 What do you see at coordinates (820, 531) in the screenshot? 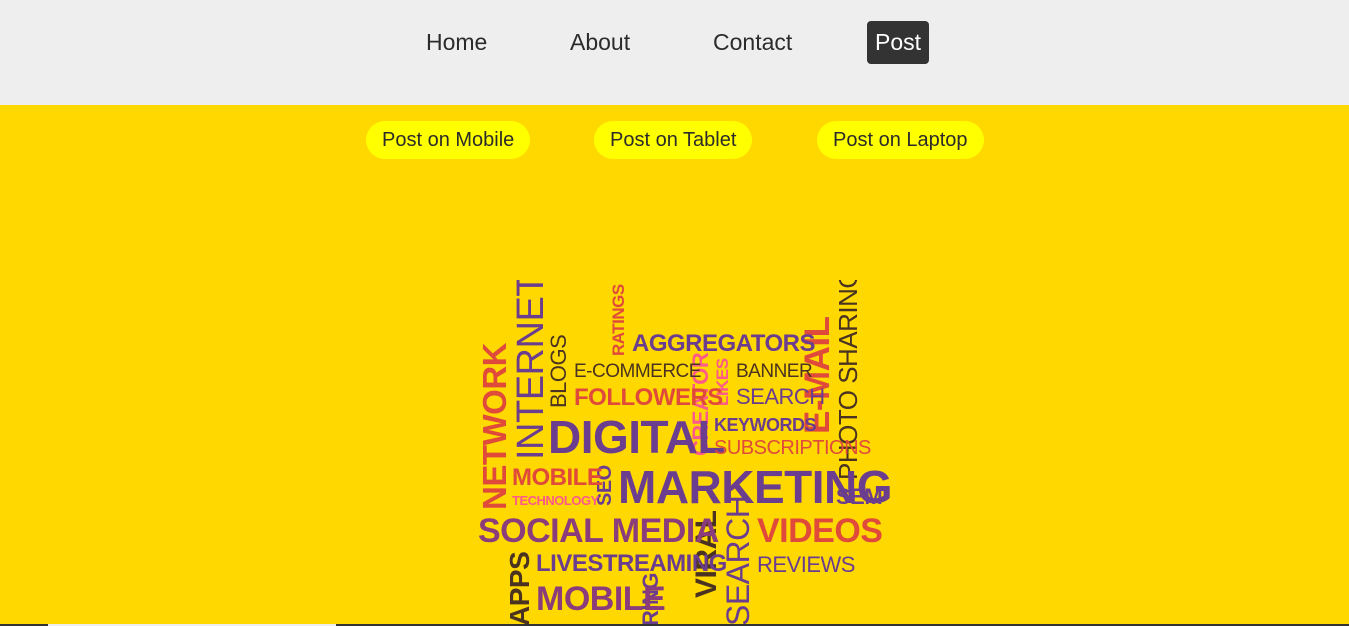
I see `word-videos: VIDEOS` at bounding box center [820, 531].